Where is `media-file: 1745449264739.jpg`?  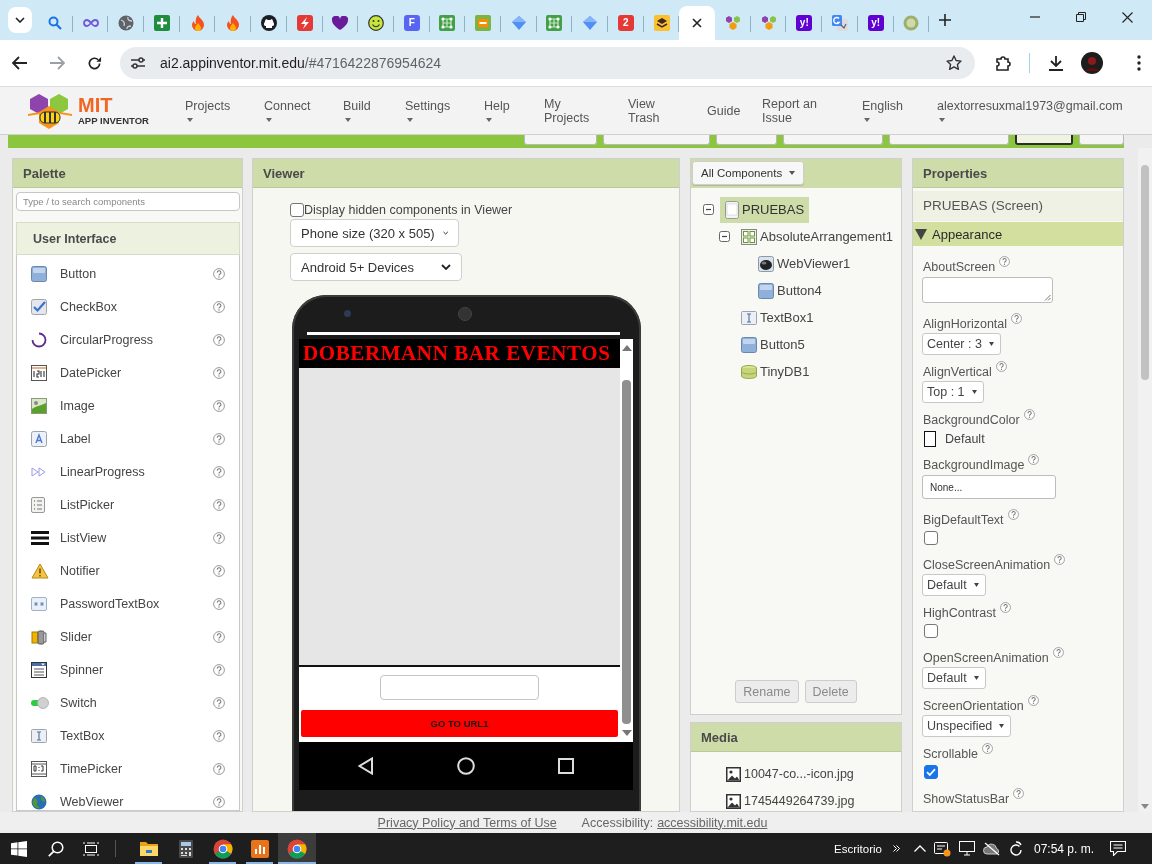 media-file: 1745449264739.jpg is located at coordinates (796, 801).